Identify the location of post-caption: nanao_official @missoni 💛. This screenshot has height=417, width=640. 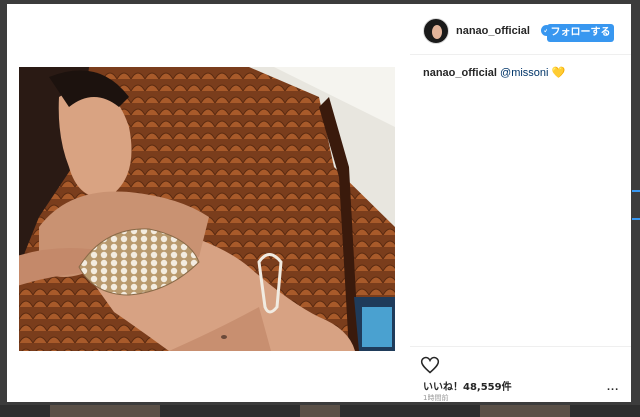
(494, 72).